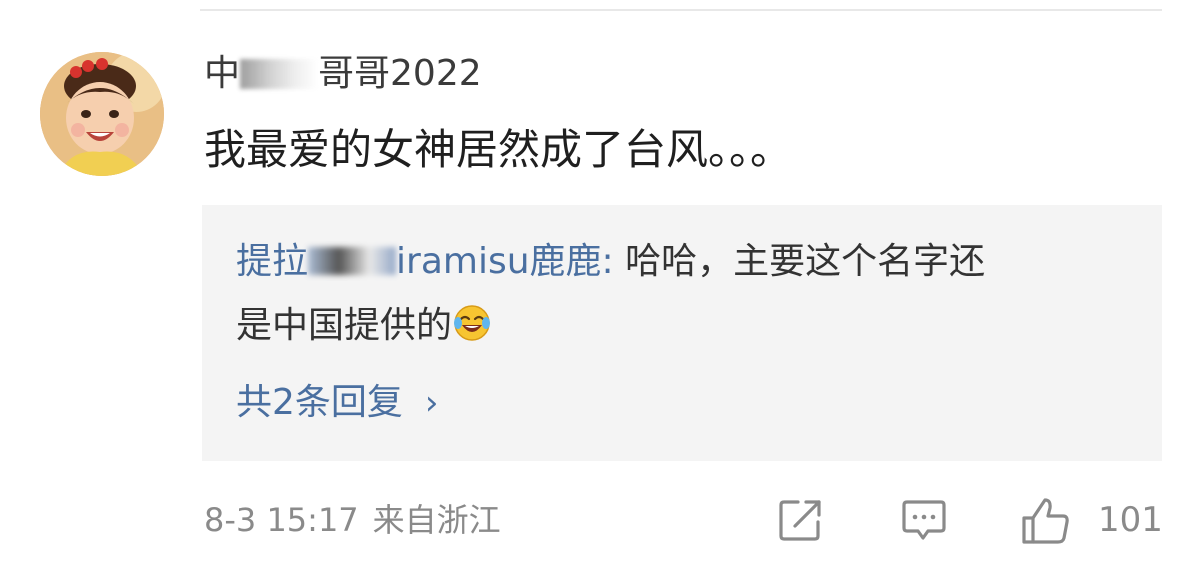  I want to click on top-divider, so click(681, 10).